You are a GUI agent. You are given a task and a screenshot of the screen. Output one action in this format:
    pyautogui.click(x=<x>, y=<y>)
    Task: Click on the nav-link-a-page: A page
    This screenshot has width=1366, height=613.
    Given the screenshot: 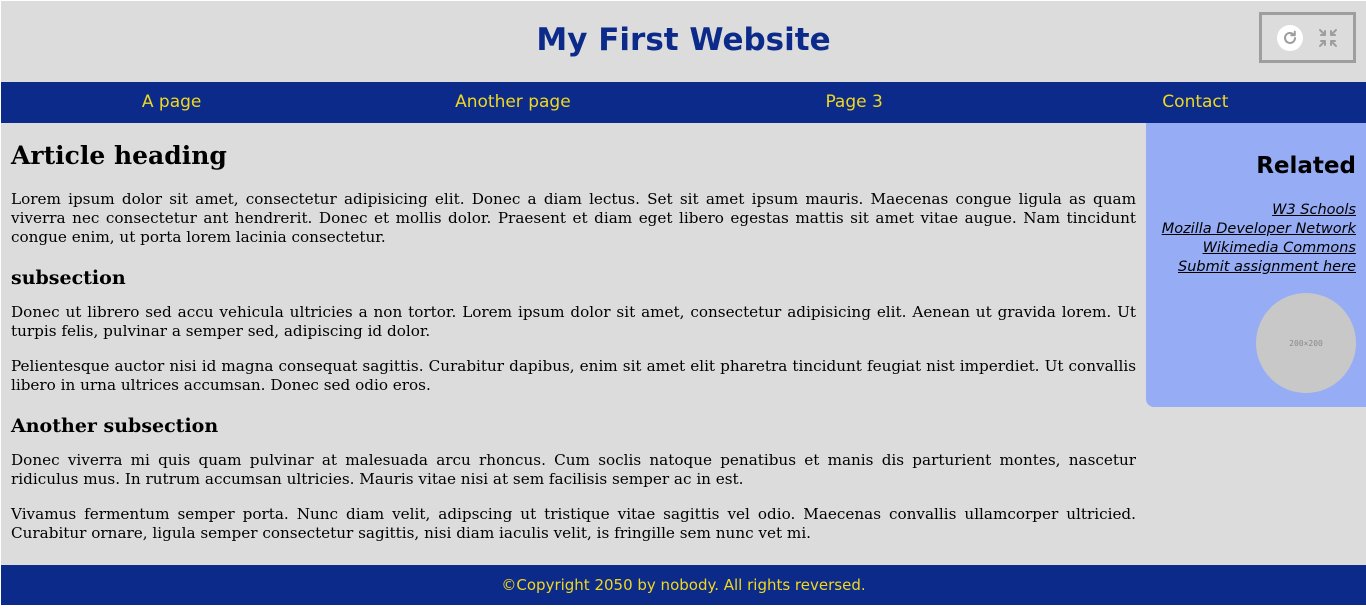 What is the action you would take?
    pyautogui.click(x=171, y=102)
    